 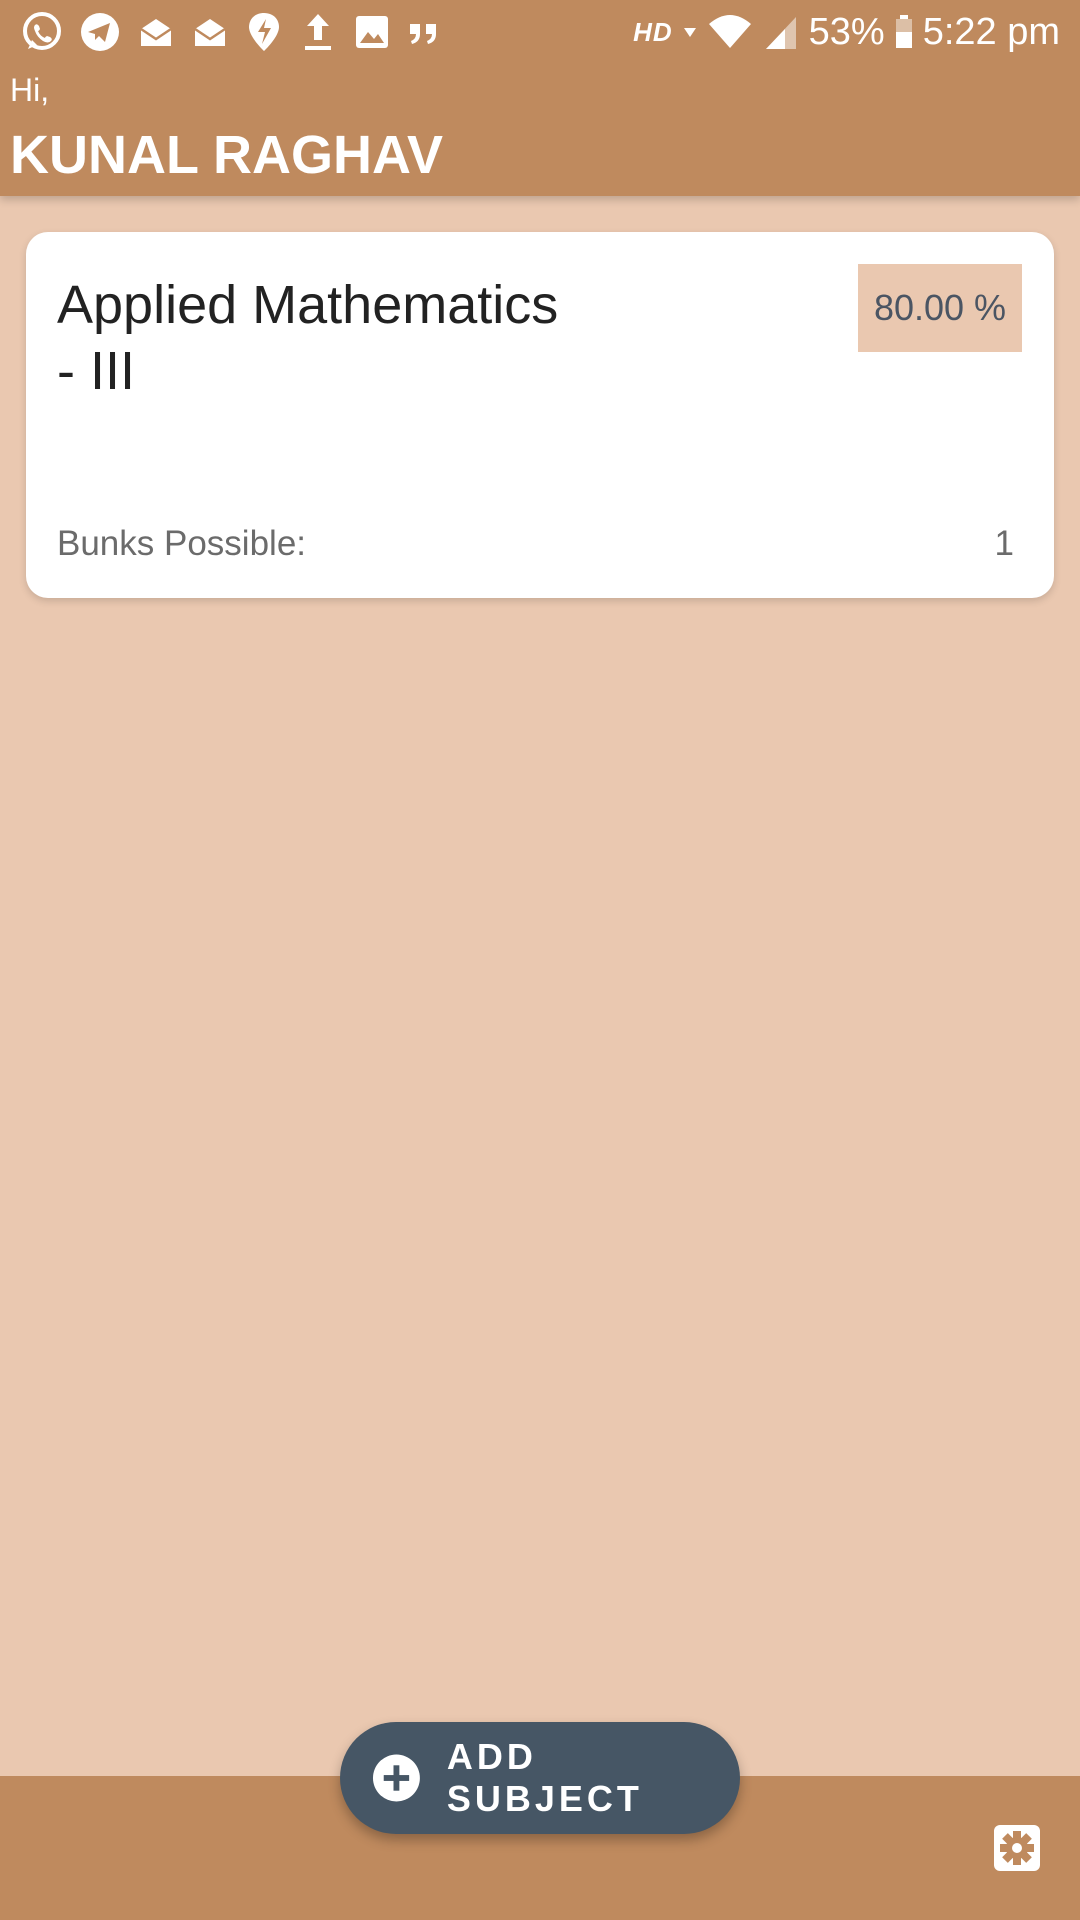 I want to click on notification-icons, so click(x=231, y=32).